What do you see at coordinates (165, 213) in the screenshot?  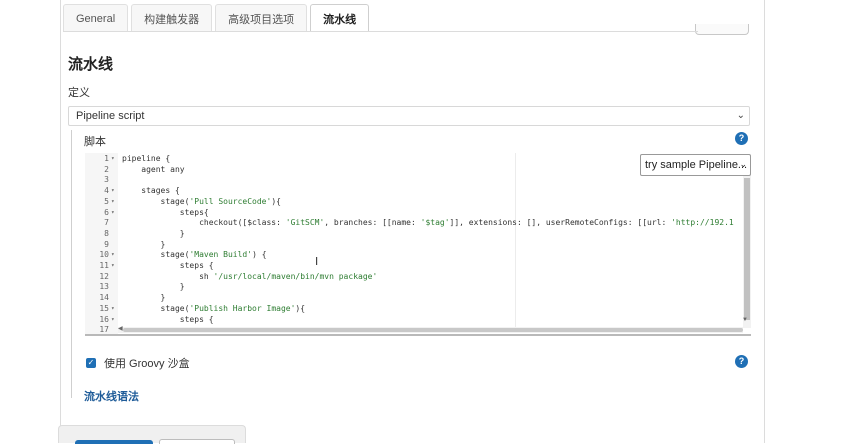 I see `code-text: steps{` at bounding box center [165, 213].